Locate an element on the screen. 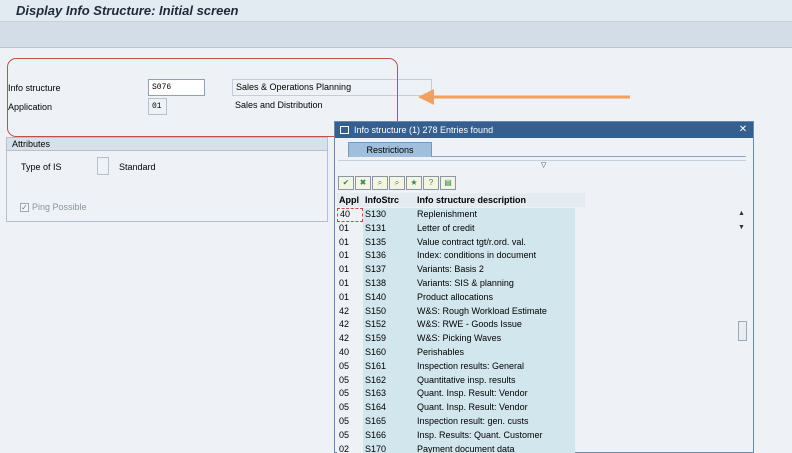 This screenshot has width=792, height=453. col-header-description: Info structure description is located at coordinates (500, 200).